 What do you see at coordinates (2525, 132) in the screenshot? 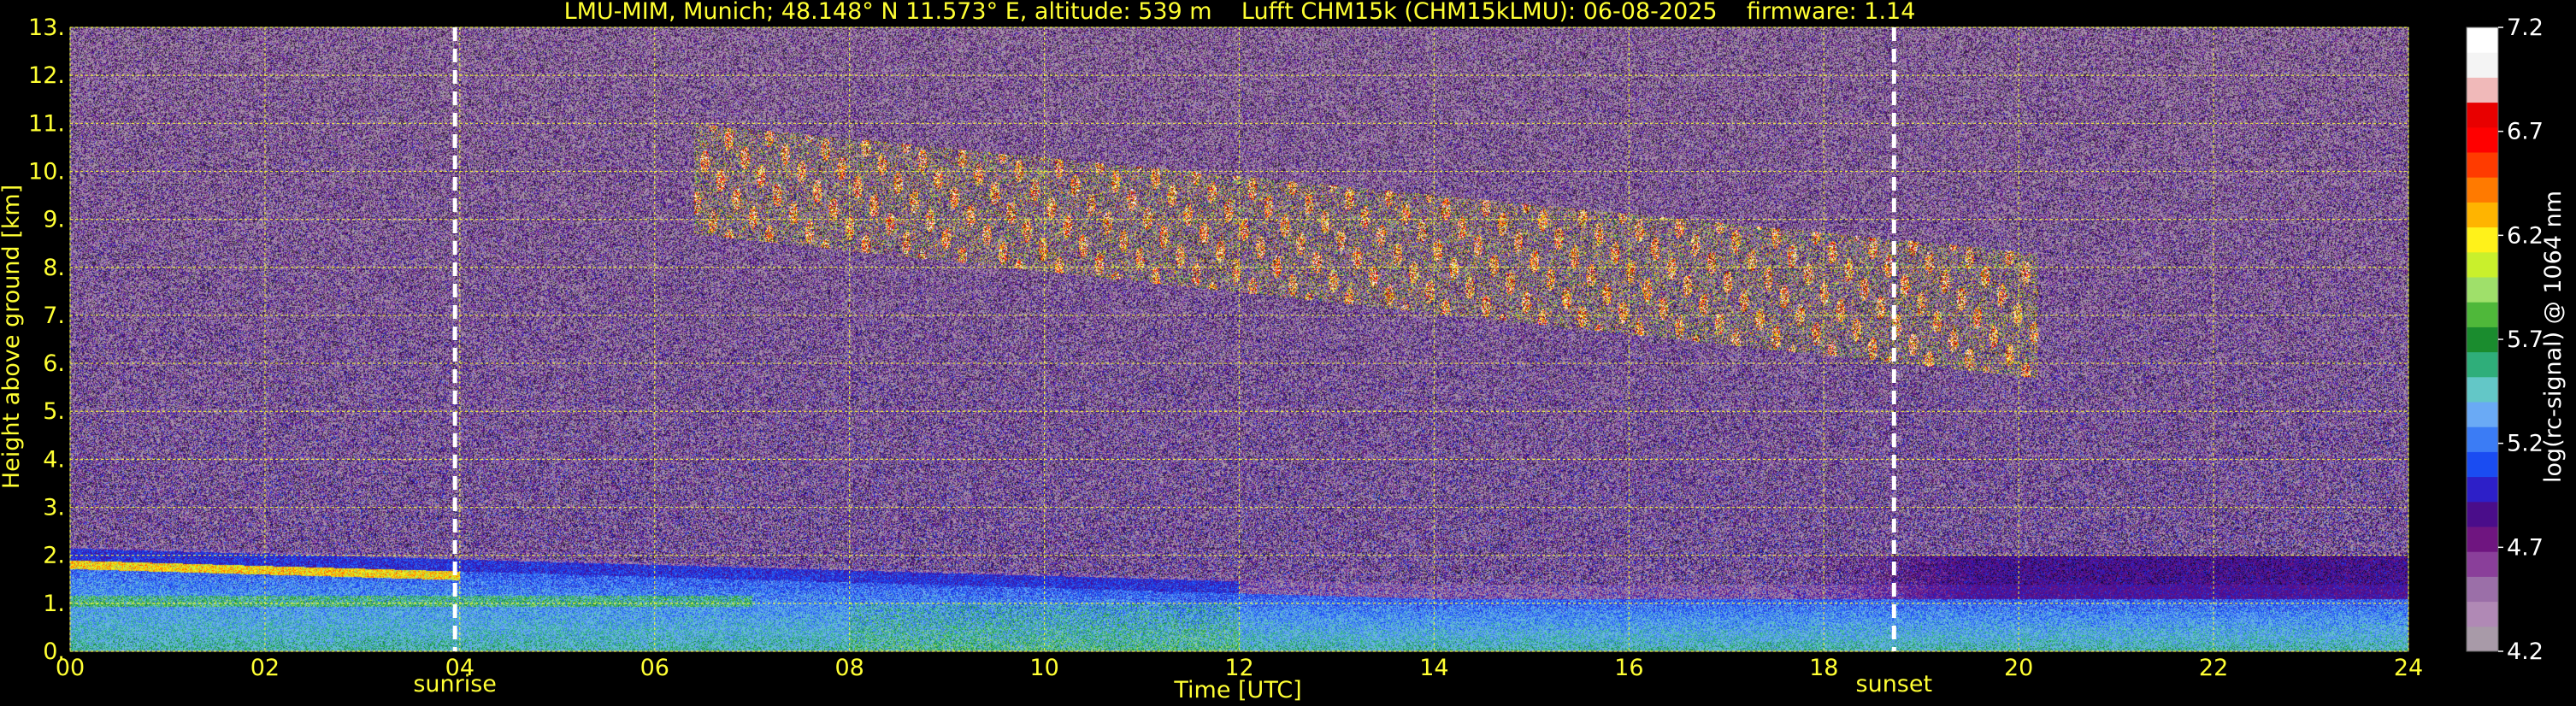
I see `colorbar-tick-label: 6.7` at bounding box center [2525, 132].